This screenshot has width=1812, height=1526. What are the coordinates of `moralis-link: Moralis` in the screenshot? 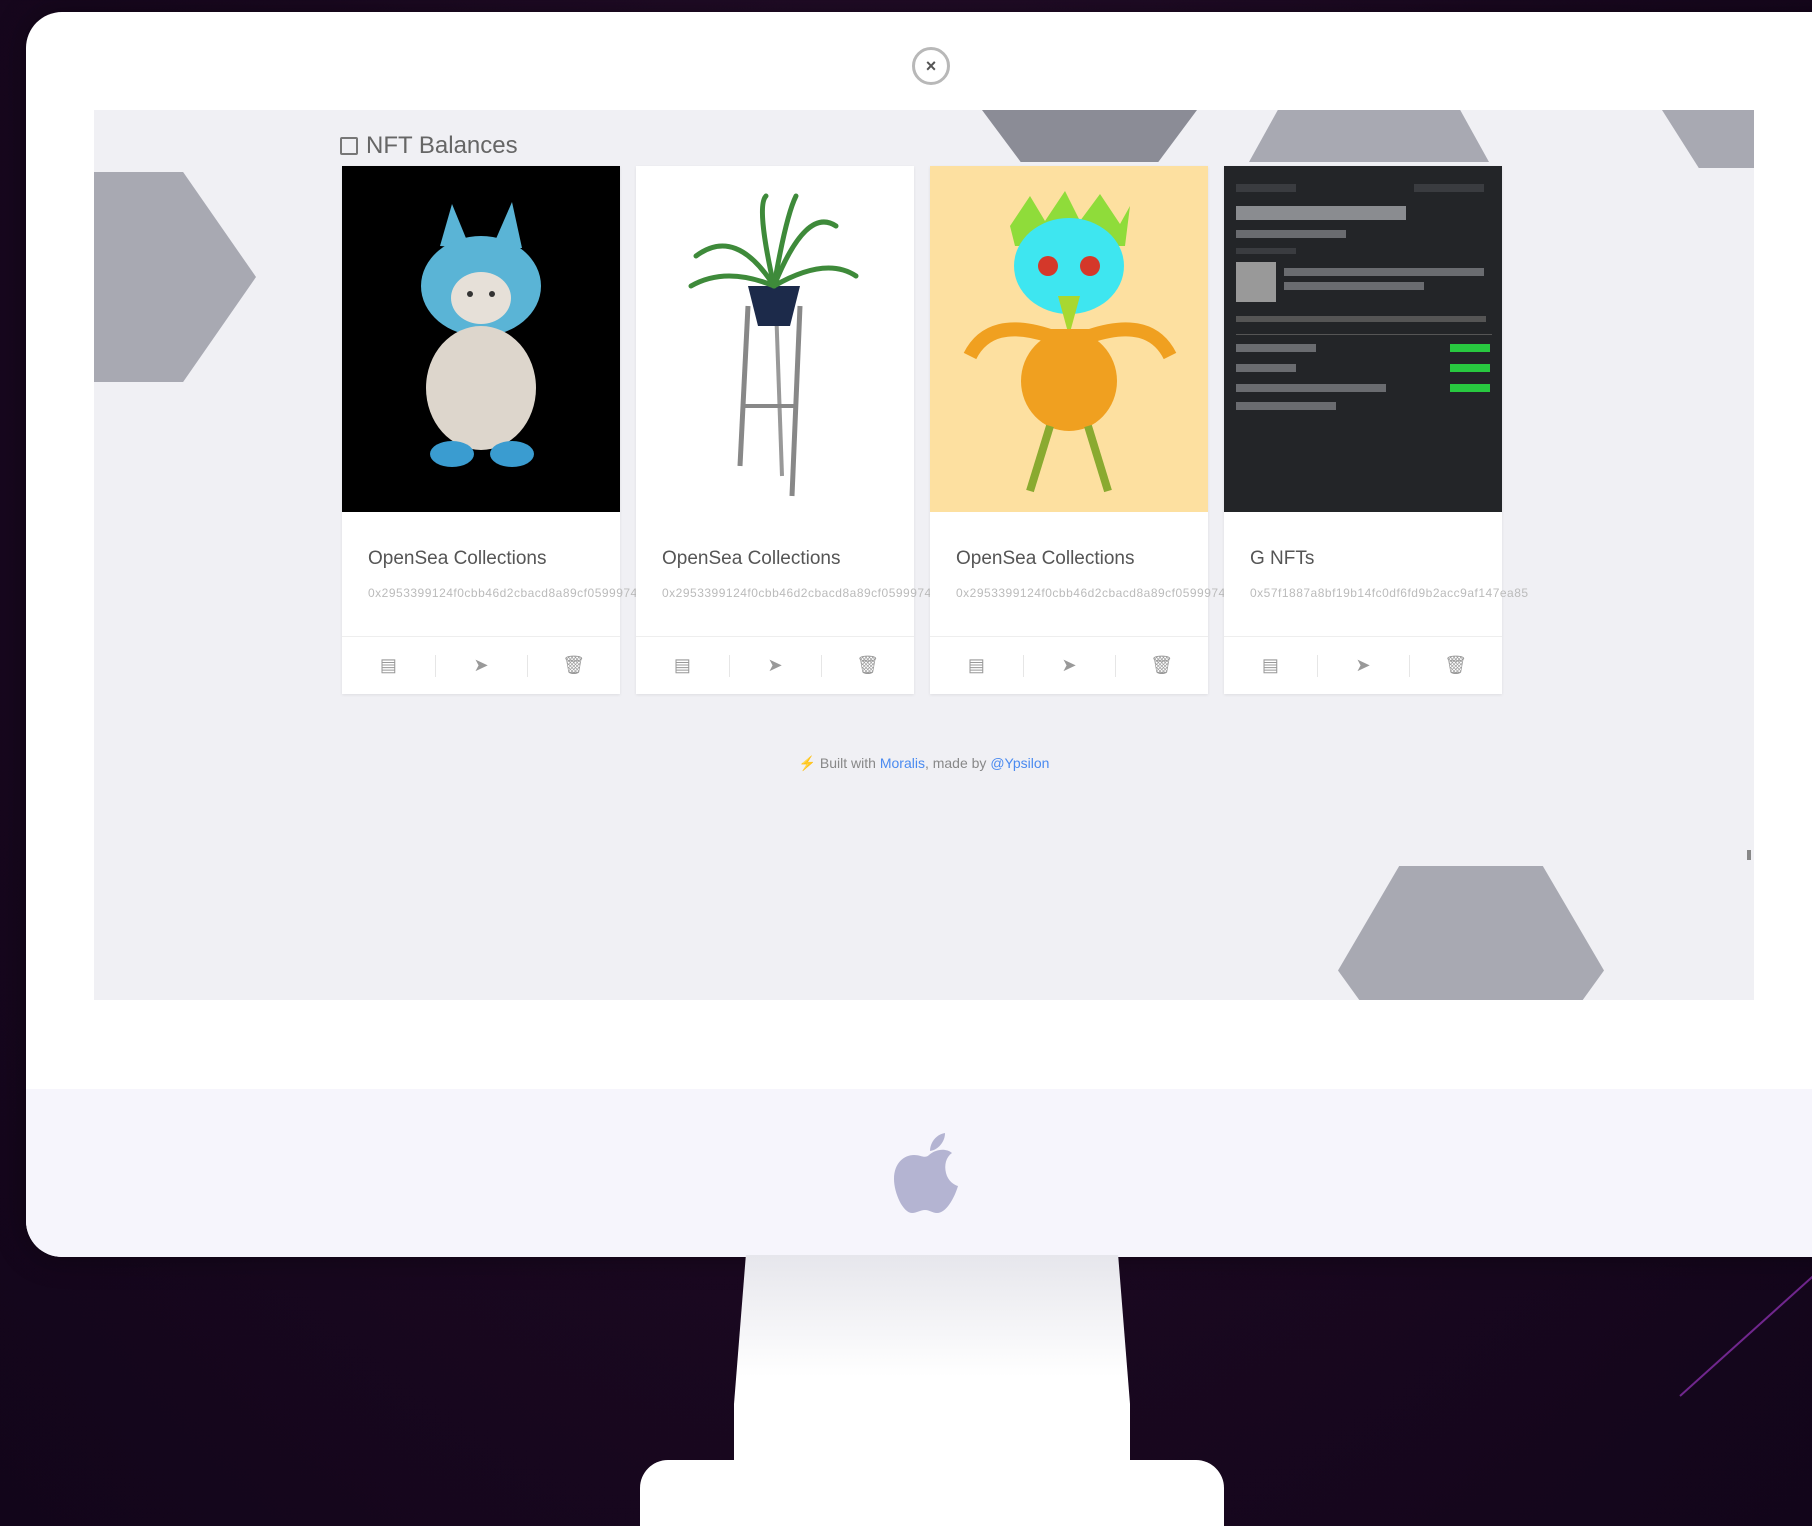 It's located at (902, 763).